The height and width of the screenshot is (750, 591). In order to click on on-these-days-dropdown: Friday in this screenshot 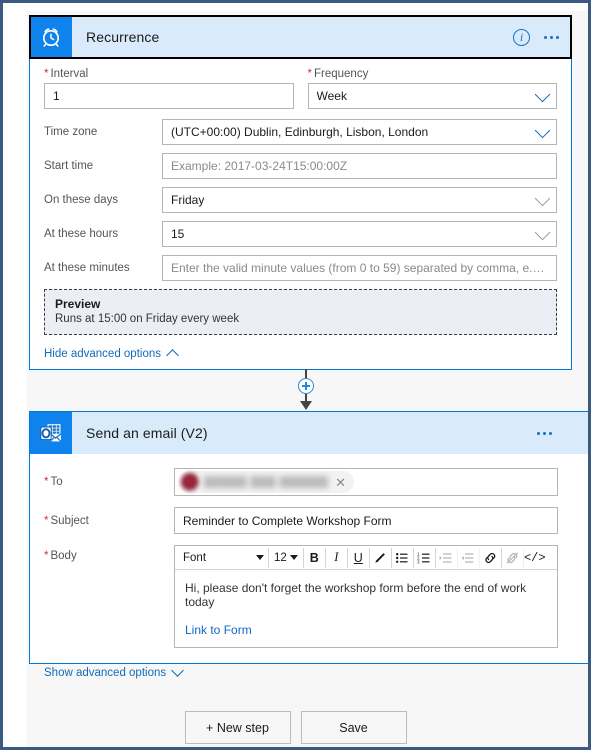, I will do `click(359, 200)`.